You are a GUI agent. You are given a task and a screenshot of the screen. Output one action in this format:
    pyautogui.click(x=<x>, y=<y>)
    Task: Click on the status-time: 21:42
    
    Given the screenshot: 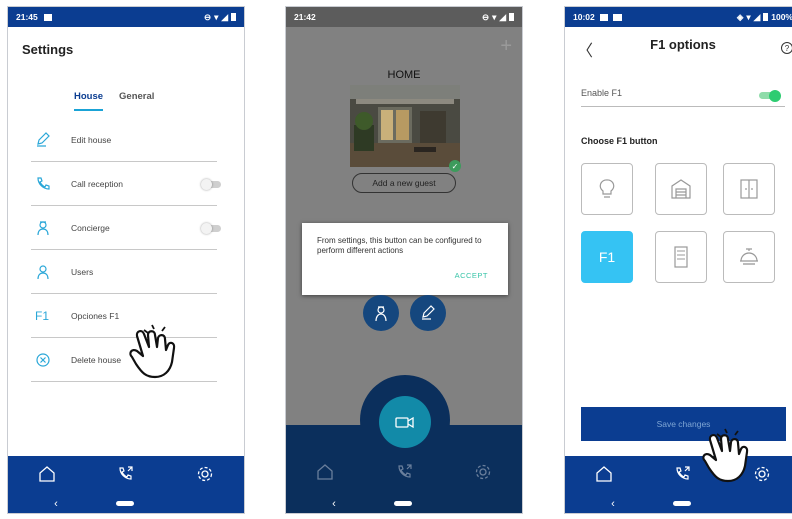 What is the action you would take?
    pyautogui.click(x=305, y=17)
    